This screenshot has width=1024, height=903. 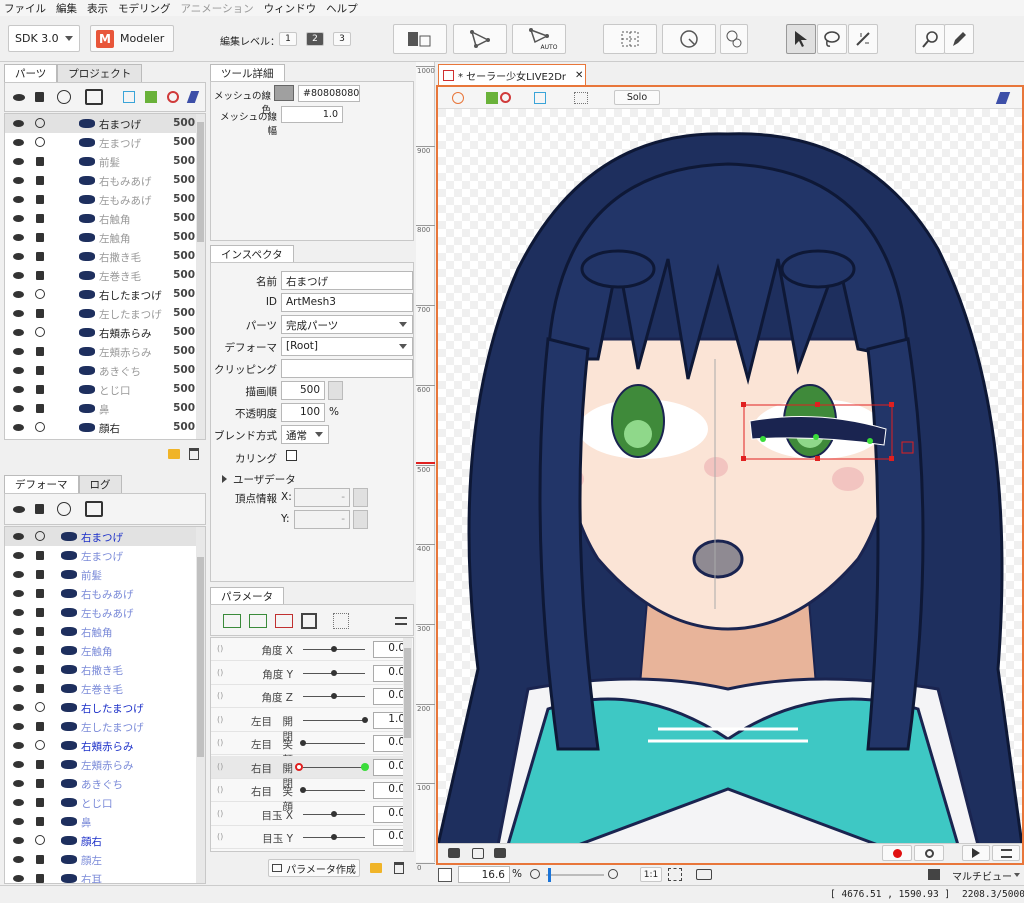 I want to click on userdata-expand-icon, so click(x=224, y=479).